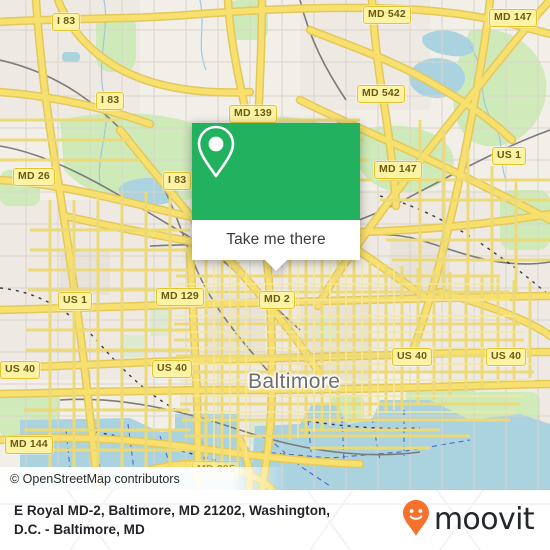 The image size is (550, 550). What do you see at coordinates (294, 381) in the screenshot?
I see `city-label-baltimore: Baltimore` at bounding box center [294, 381].